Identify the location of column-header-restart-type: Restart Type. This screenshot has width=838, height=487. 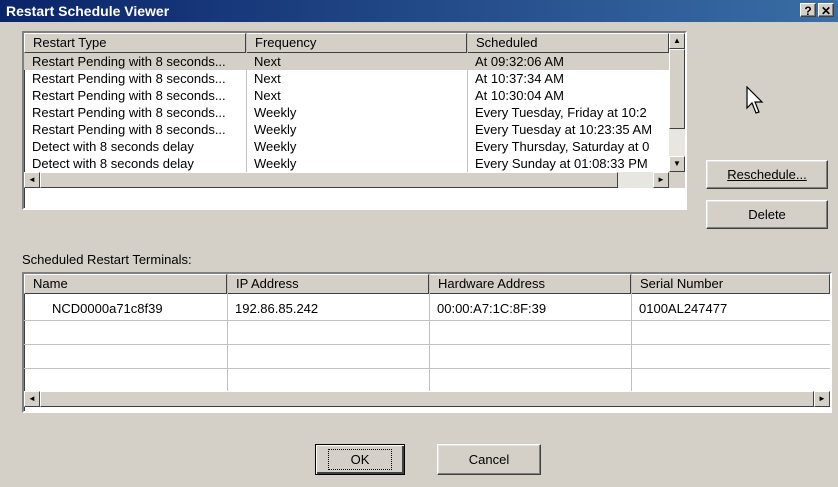
(135, 43).